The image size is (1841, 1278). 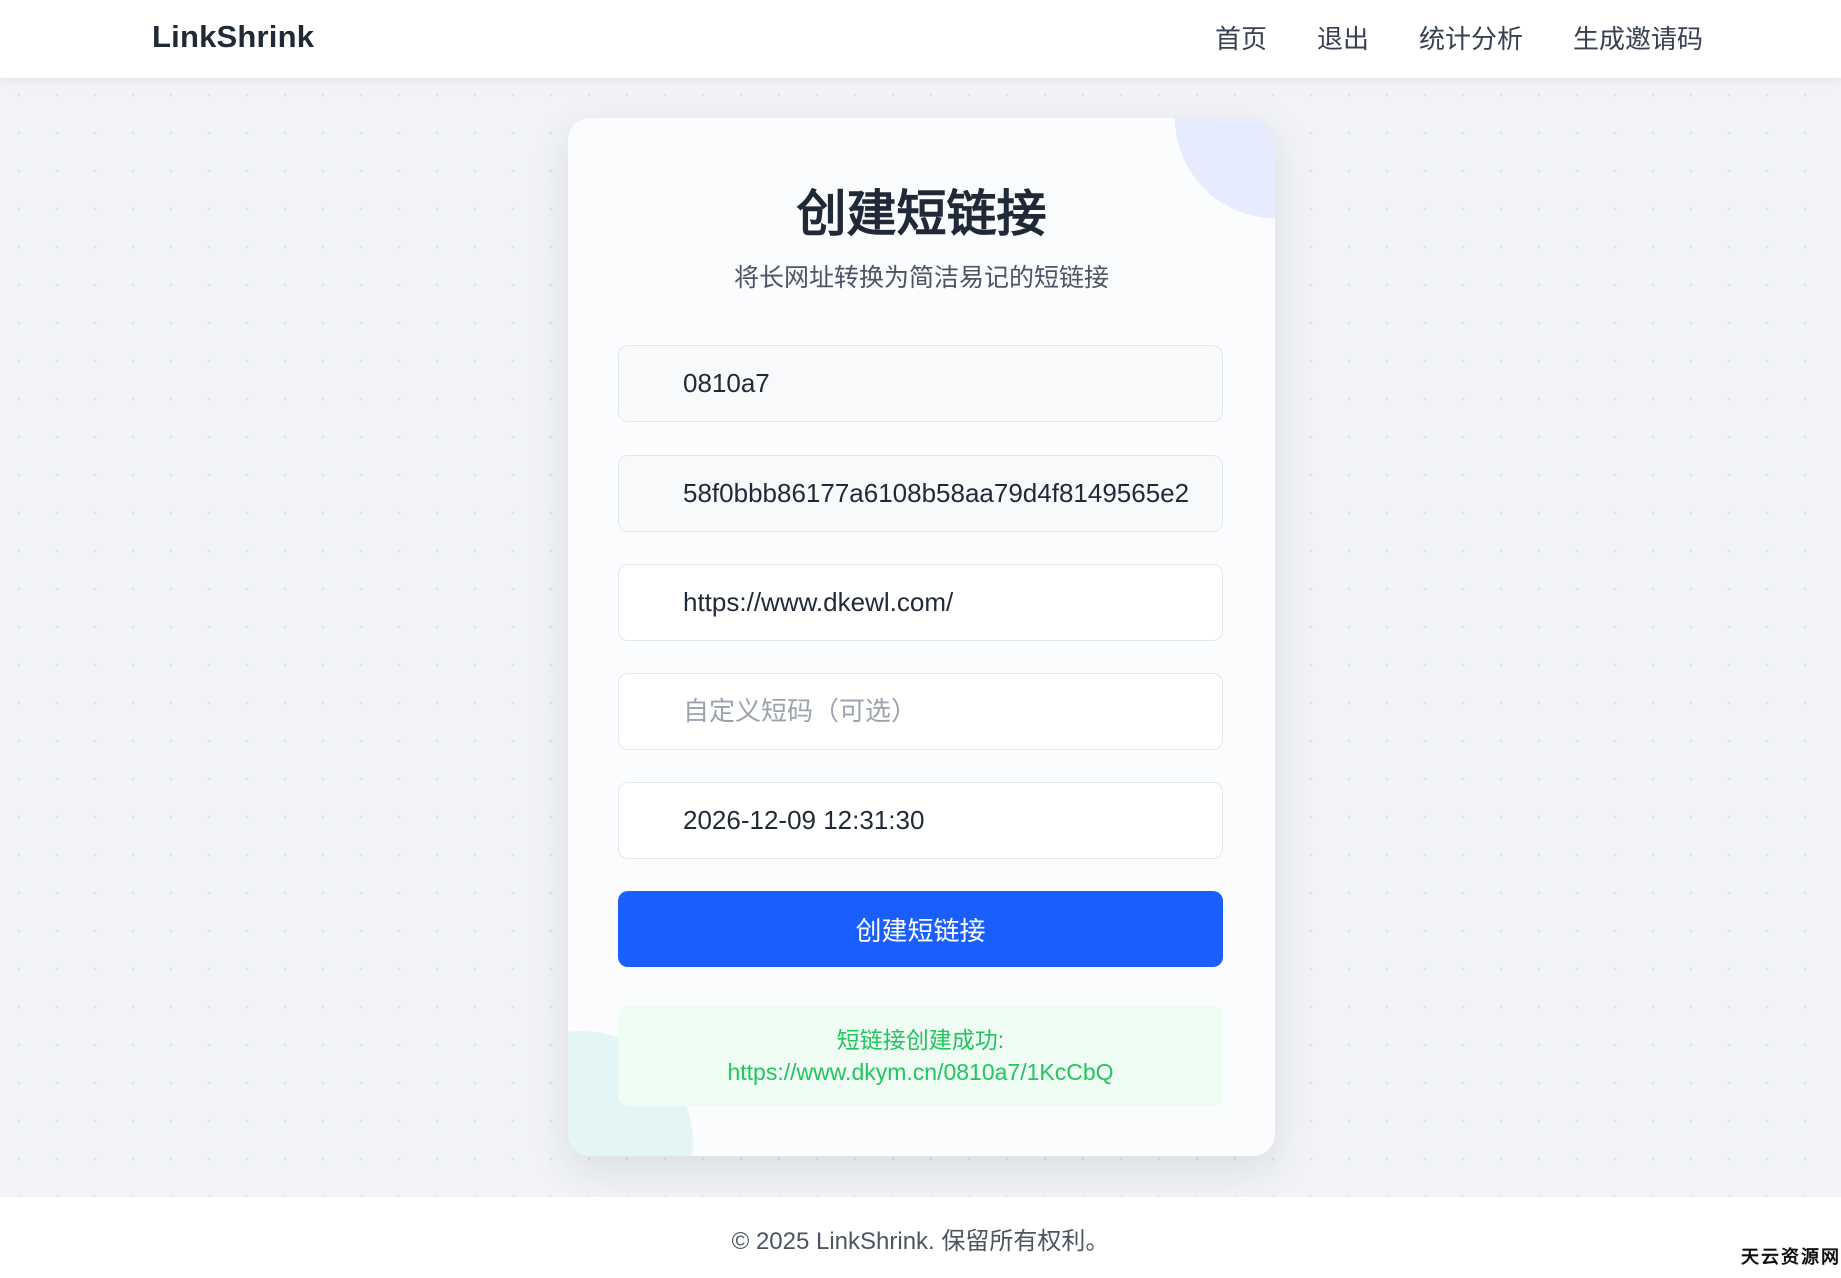 I want to click on copyright-text: © 2025 LinkShrink. 保留所有权利。, so click(x=920, y=1241).